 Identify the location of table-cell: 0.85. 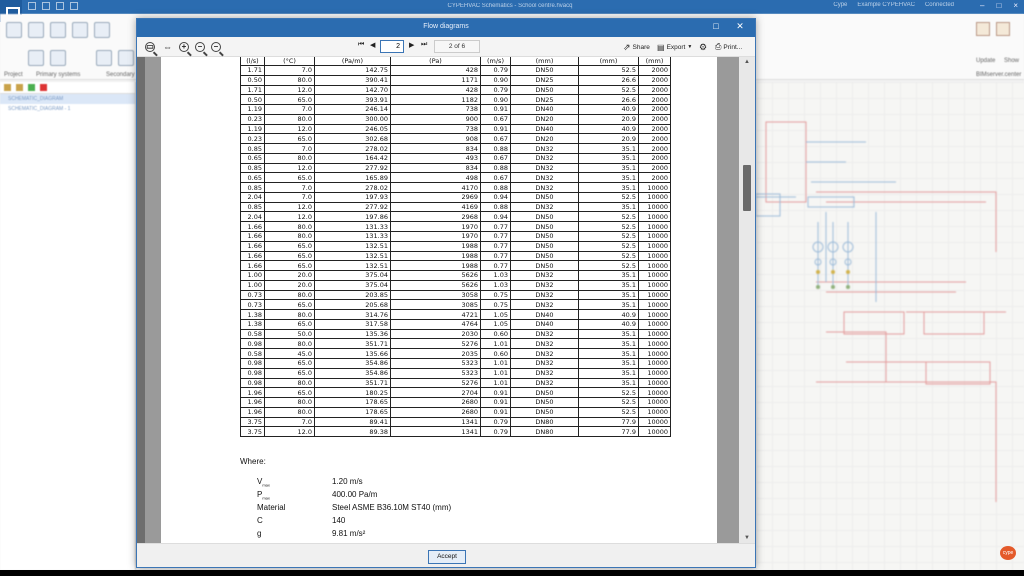
(252, 207).